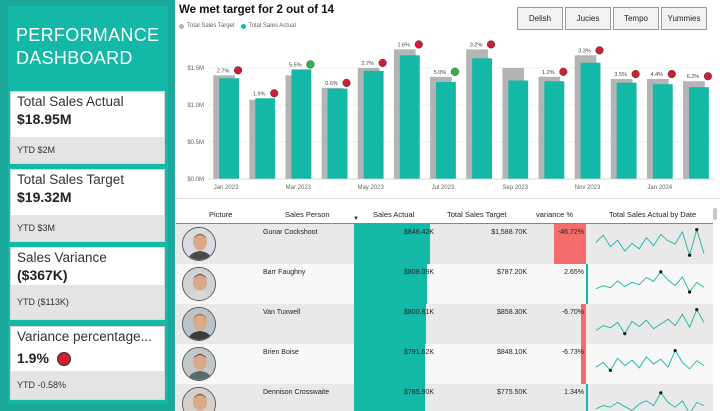  I want to click on chart-legend: Total Sales Target Total Sales Actual, so click(237, 26).